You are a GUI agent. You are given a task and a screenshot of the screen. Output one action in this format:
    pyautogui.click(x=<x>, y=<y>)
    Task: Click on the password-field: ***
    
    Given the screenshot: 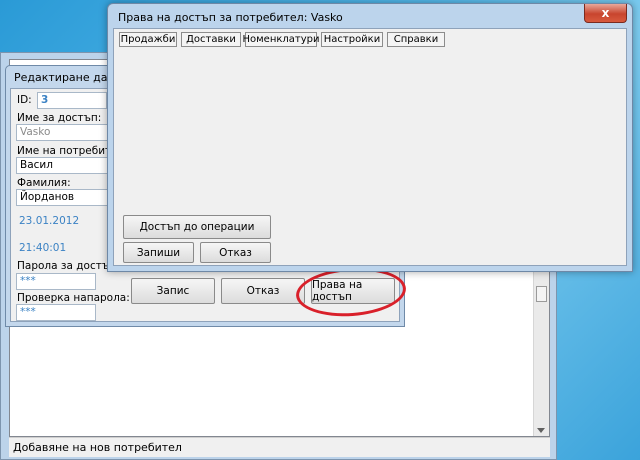 What is the action you would take?
    pyautogui.click(x=56, y=281)
    